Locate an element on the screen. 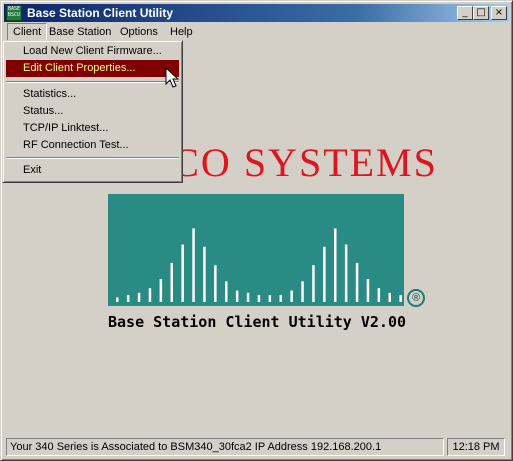  mouse-pointer-icon is located at coordinates (172, 77).